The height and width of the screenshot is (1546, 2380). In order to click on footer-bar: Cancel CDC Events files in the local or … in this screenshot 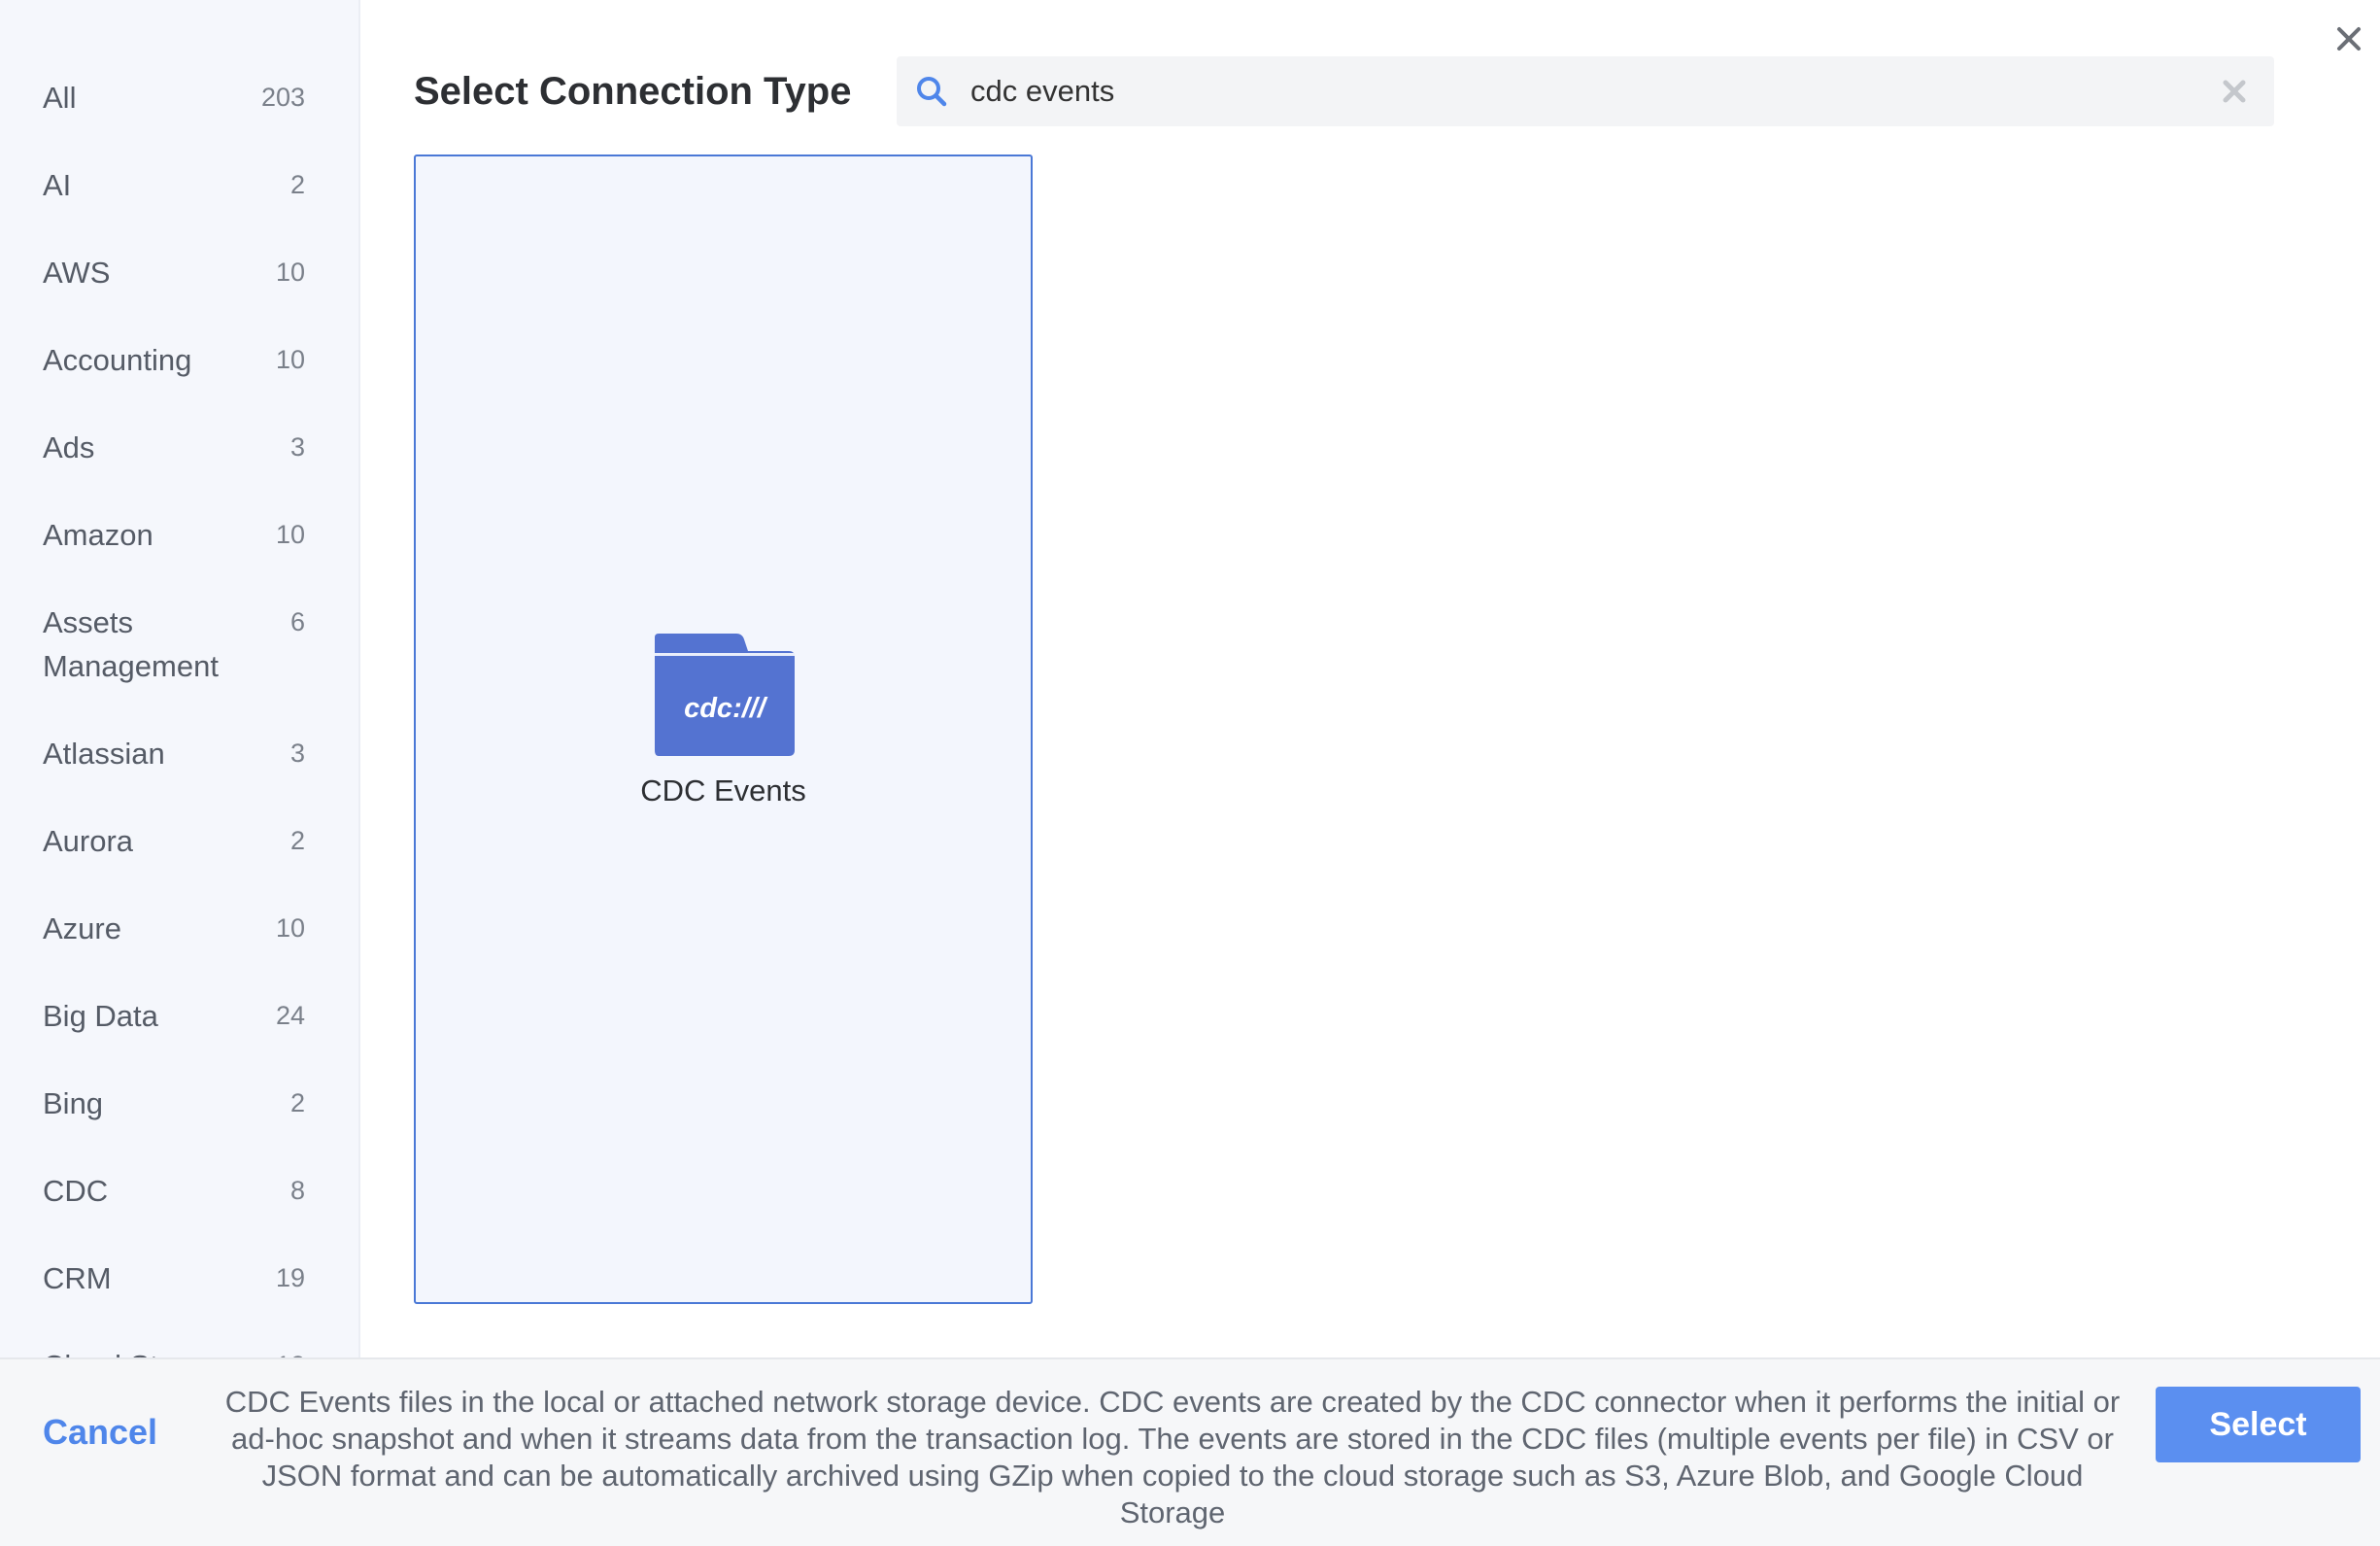, I will do `click(1190, 1451)`.